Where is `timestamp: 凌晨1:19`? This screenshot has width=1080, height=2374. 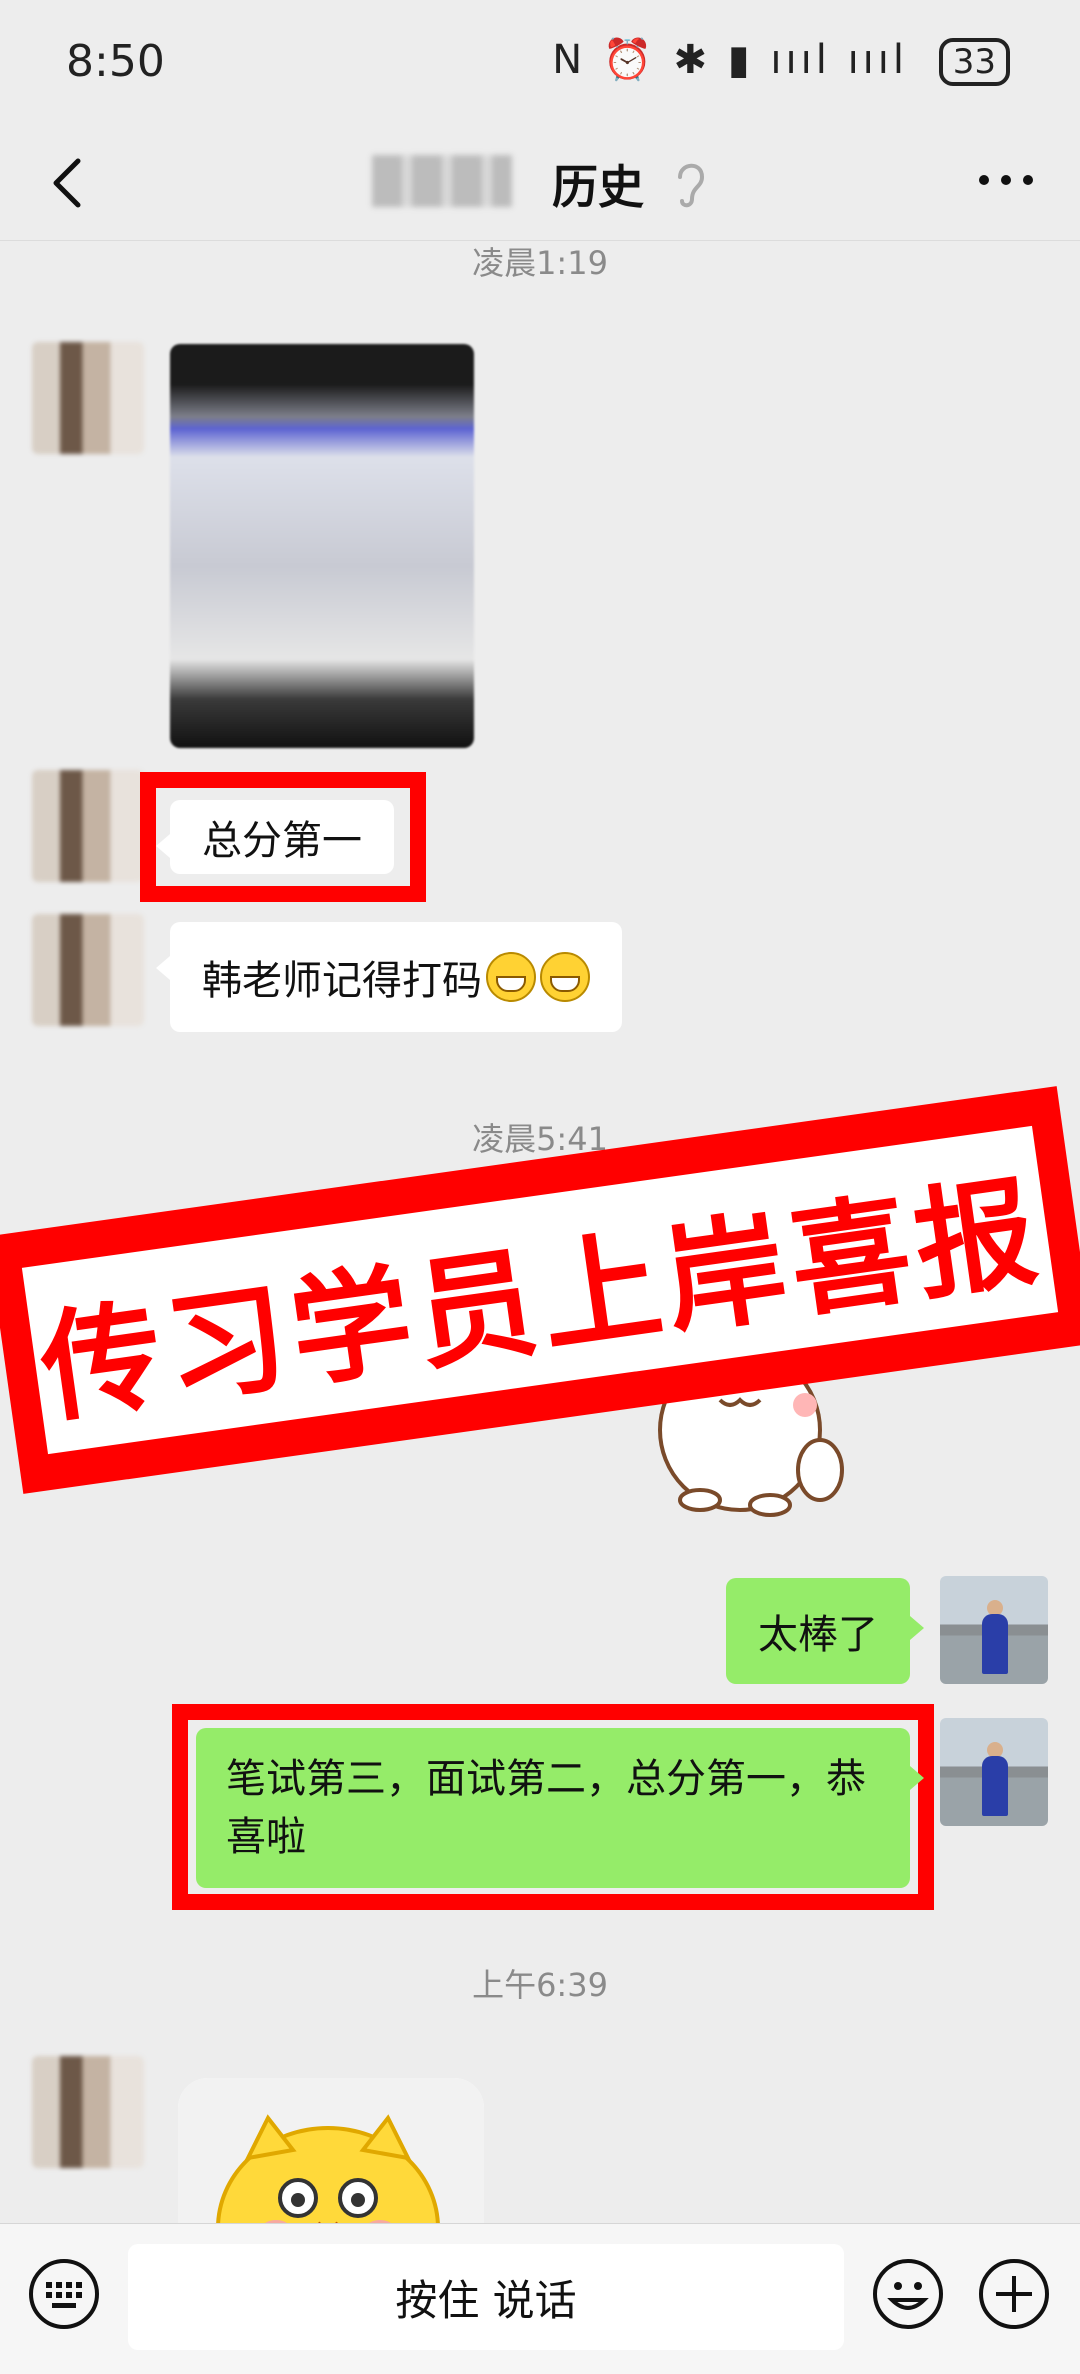
timestamp: 凌晨1:19 is located at coordinates (540, 263).